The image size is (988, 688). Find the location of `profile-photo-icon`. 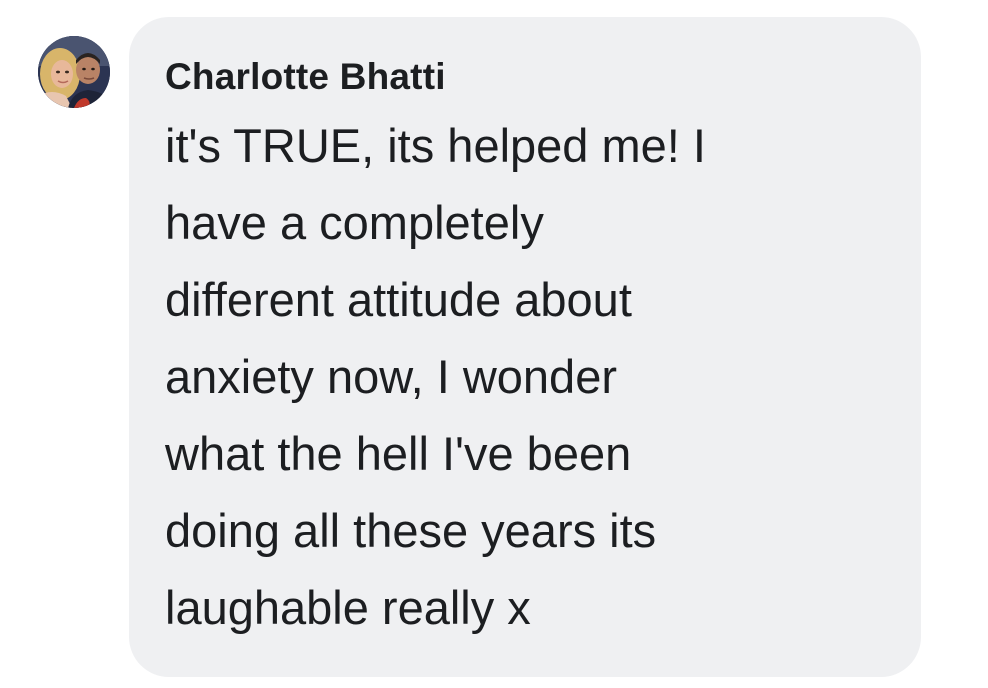

profile-photo-icon is located at coordinates (74, 72).